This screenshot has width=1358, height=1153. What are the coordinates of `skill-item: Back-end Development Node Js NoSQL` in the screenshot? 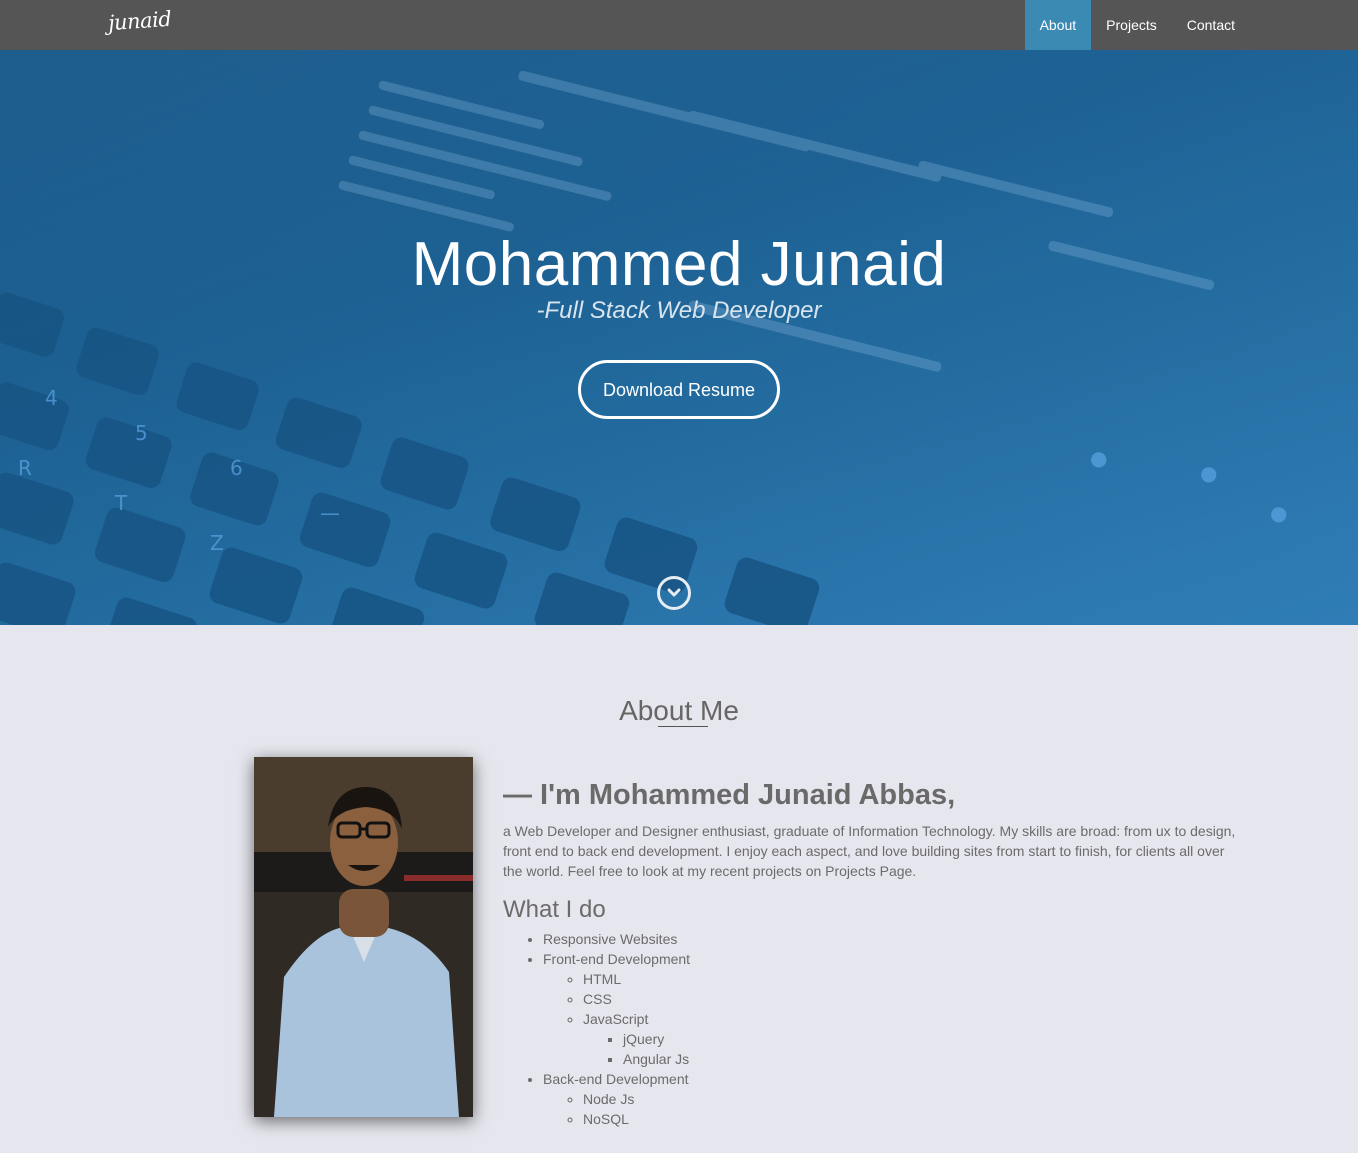 It's located at (893, 1099).